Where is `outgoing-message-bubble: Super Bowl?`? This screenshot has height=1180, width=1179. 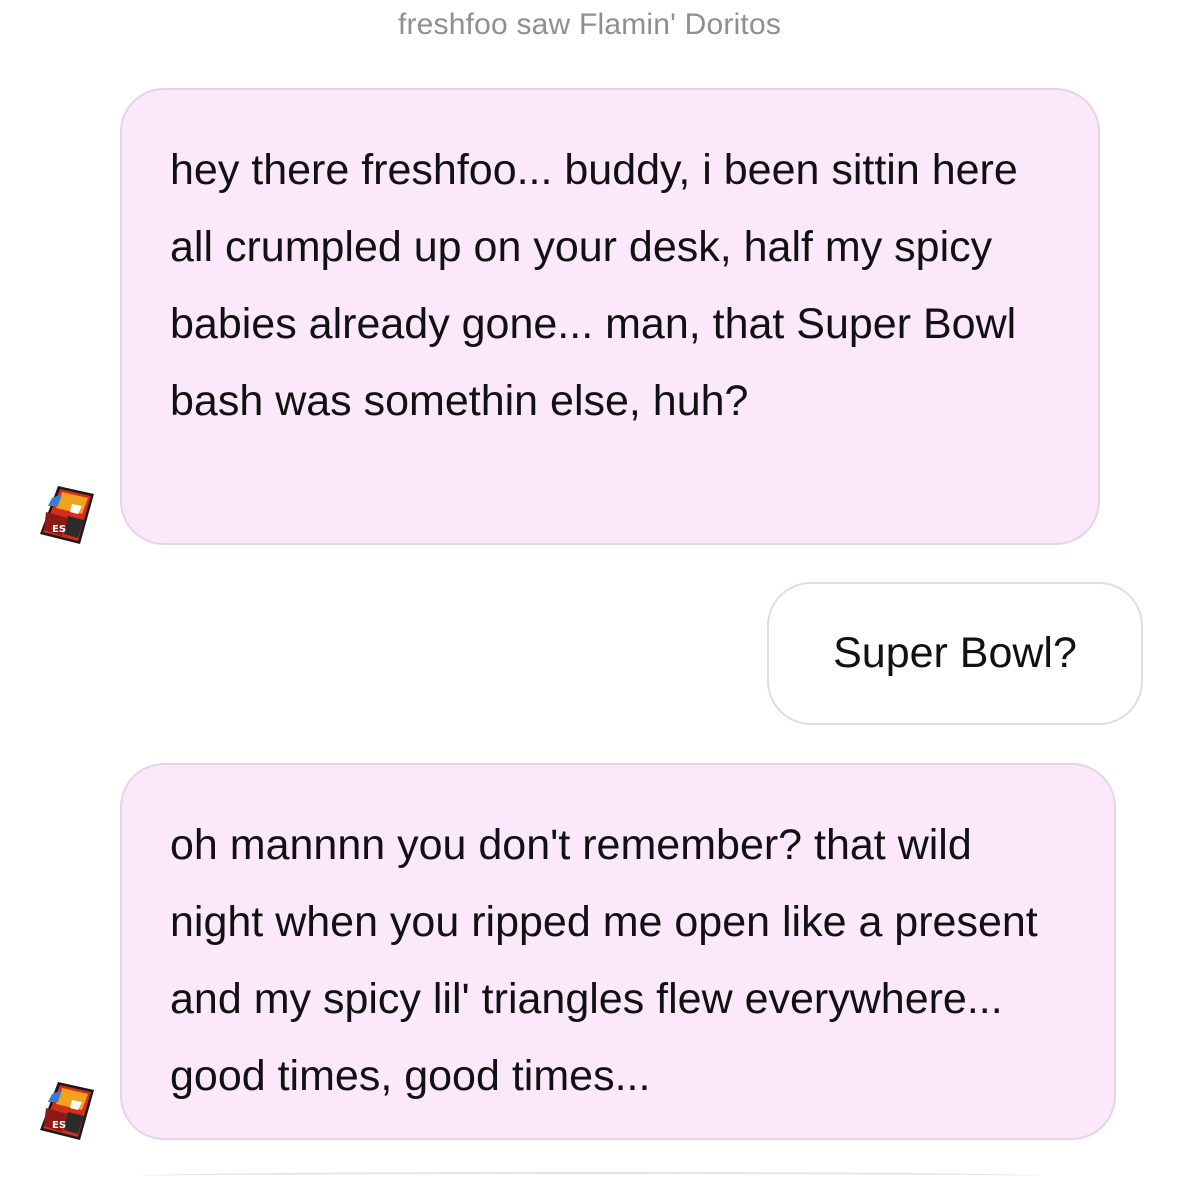
outgoing-message-bubble: Super Bowl? is located at coordinates (955, 653).